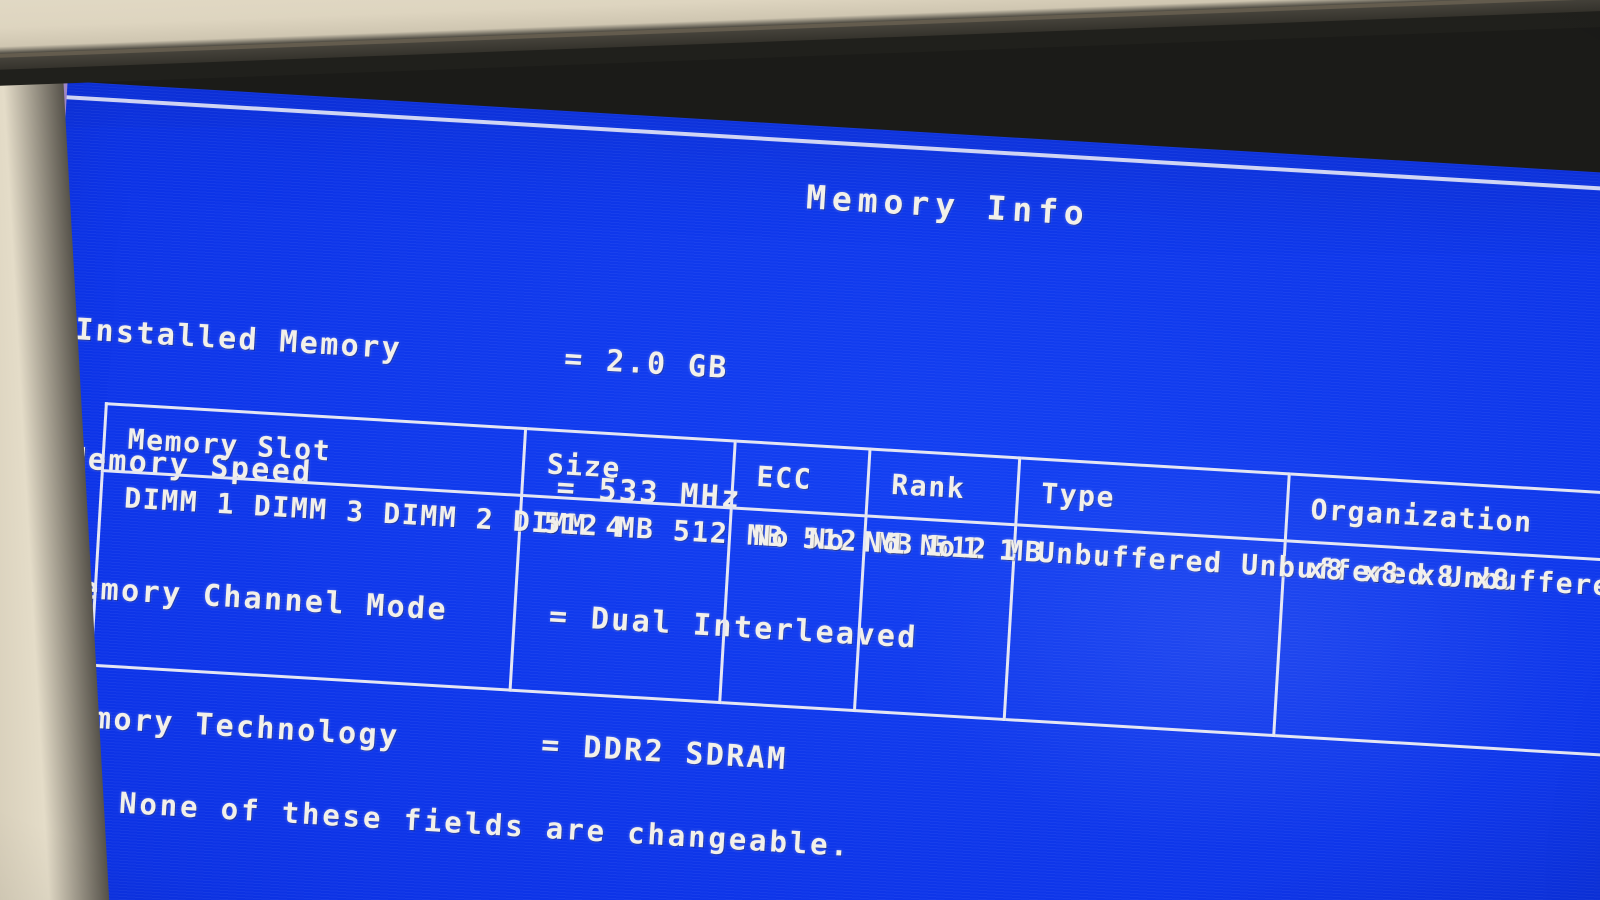 The width and height of the screenshot is (1600, 900). Describe the element at coordinates (357, 580) in the screenshot. I see `cell-group-memory-slot: DIMM 1 DIMM 3 DIMM 2 DIMM 4` at that location.